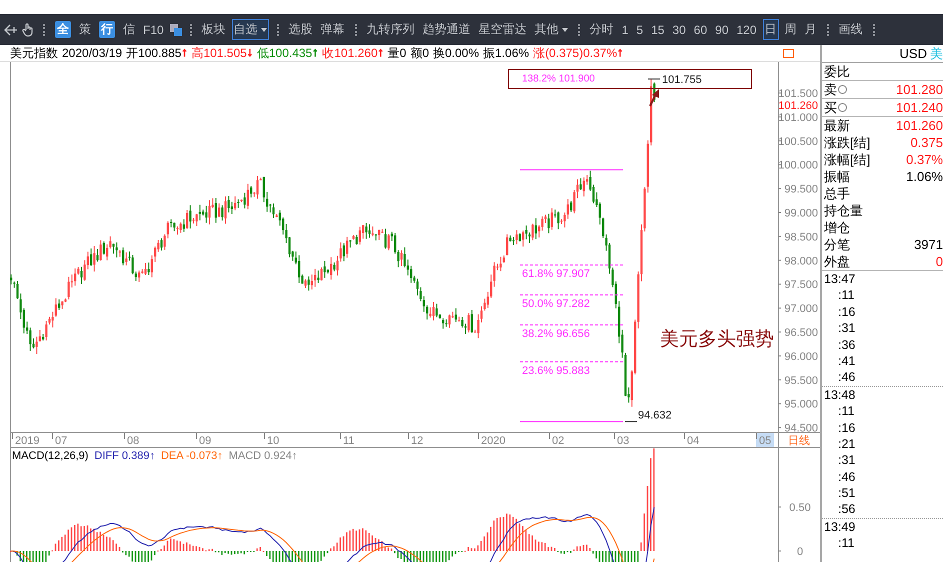 Image resolution: width=943 pixels, height=562 pixels. Describe the element at coordinates (625, 29) in the screenshot. I see `toolbar-item: 1` at that location.